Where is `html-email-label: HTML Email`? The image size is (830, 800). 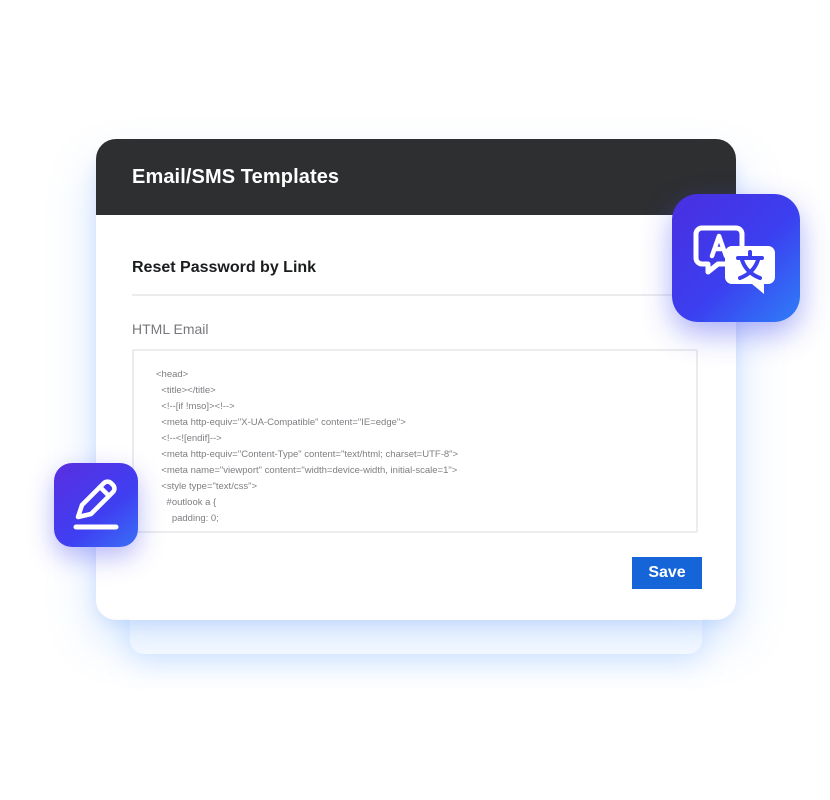 html-email-label: HTML Email is located at coordinates (170, 329).